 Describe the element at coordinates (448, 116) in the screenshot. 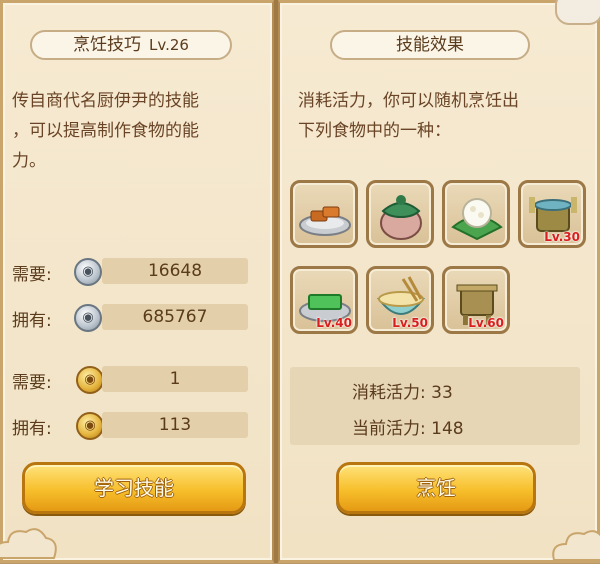

I see `effect-description: 消耗活力，你可以随机烹饪出 下列食物中的一种：` at that location.